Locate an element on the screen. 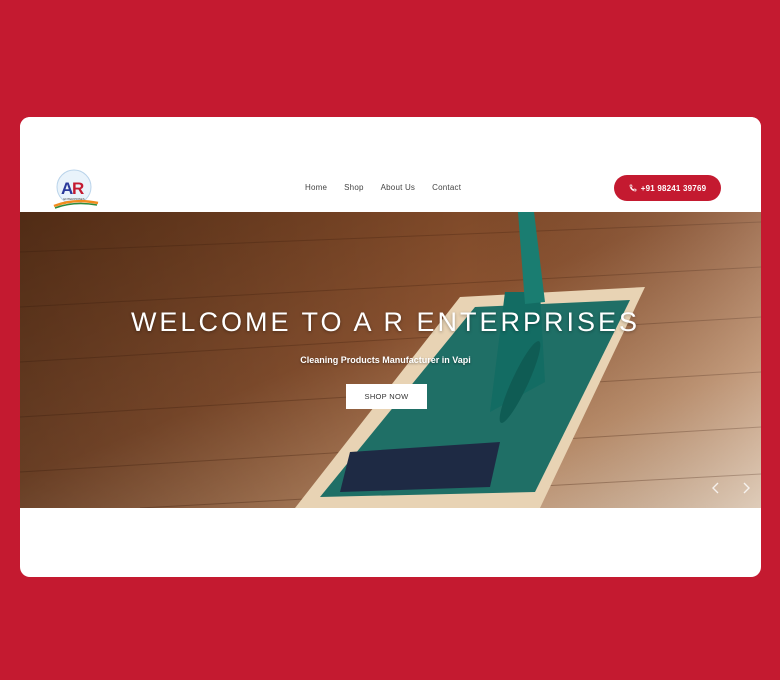  phone-number: +91 98241 39769 is located at coordinates (673, 188).